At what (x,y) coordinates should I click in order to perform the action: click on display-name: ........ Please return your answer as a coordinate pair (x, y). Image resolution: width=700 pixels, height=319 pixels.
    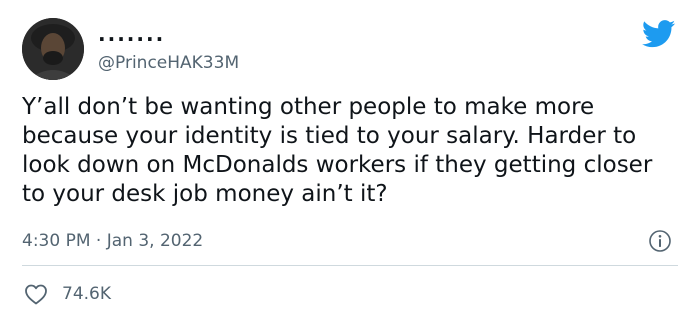
    Looking at the image, I should click on (131, 34).